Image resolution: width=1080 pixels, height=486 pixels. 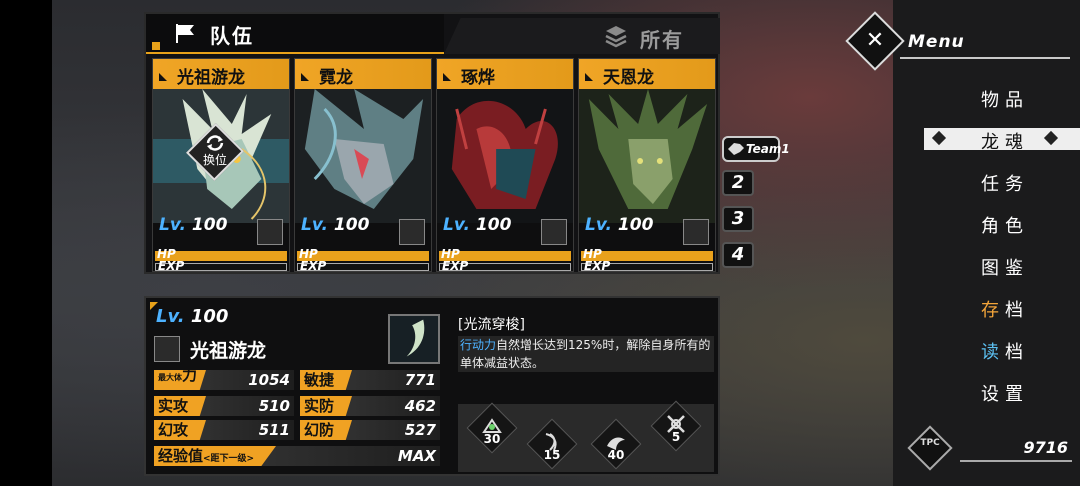 What do you see at coordinates (676, 437) in the screenshot?
I see `skill-slot-4-count: 5` at bounding box center [676, 437].